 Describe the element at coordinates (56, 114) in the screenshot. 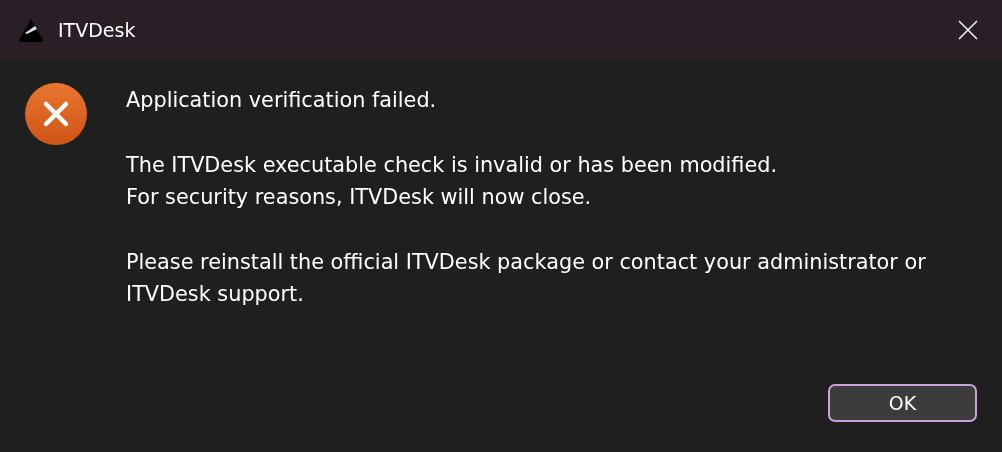

I see `error-icon` at that location.